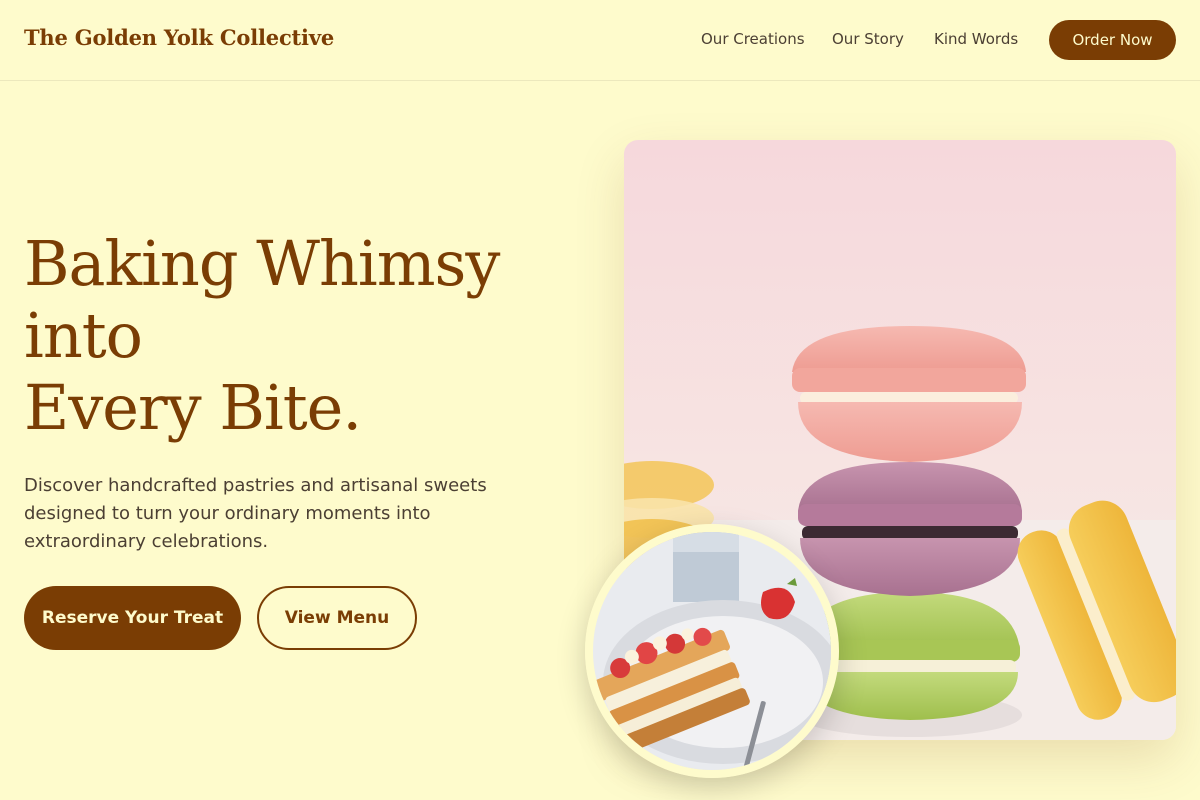 The image size is (1200, 800). What do you see at coordinates (337, 618) in the screenshot?
I see `view-menu-button: View Menu` at bounding box center [337, 618].